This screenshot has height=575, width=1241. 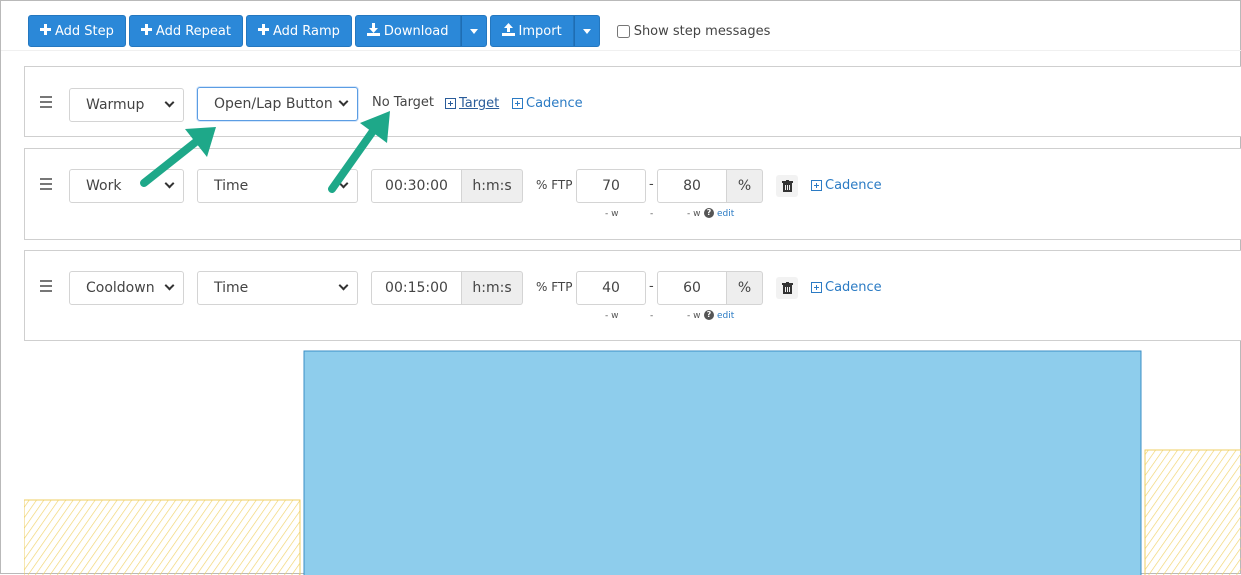 What do you see at coordinates (115, 105) in the screenshot?
I see `step-type-value: Warmup` at bounding box center [115, 105].